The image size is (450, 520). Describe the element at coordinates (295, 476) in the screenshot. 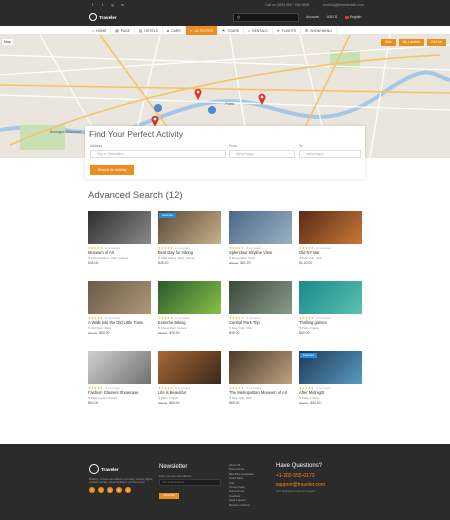

I see `support-phone: +1-202-555-0173` at that location.